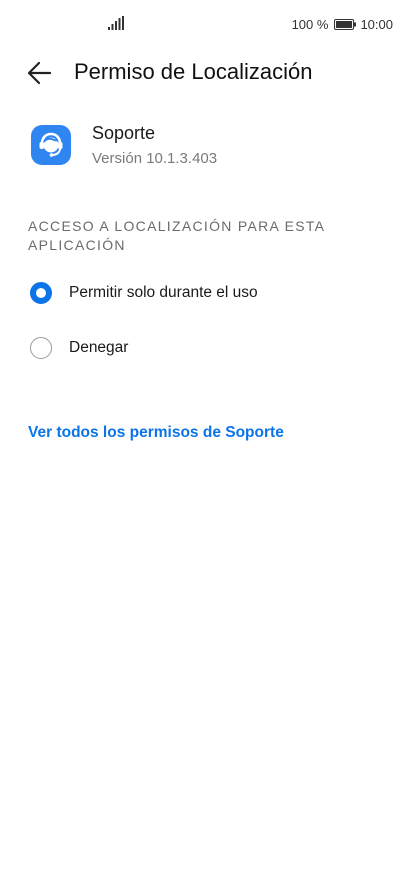 This screenshot has width=416, height=889. What do you see at coordinates (208, 348) in the screenshot?
I see `option-deny: Denegar` at bounding box center [208, 348].